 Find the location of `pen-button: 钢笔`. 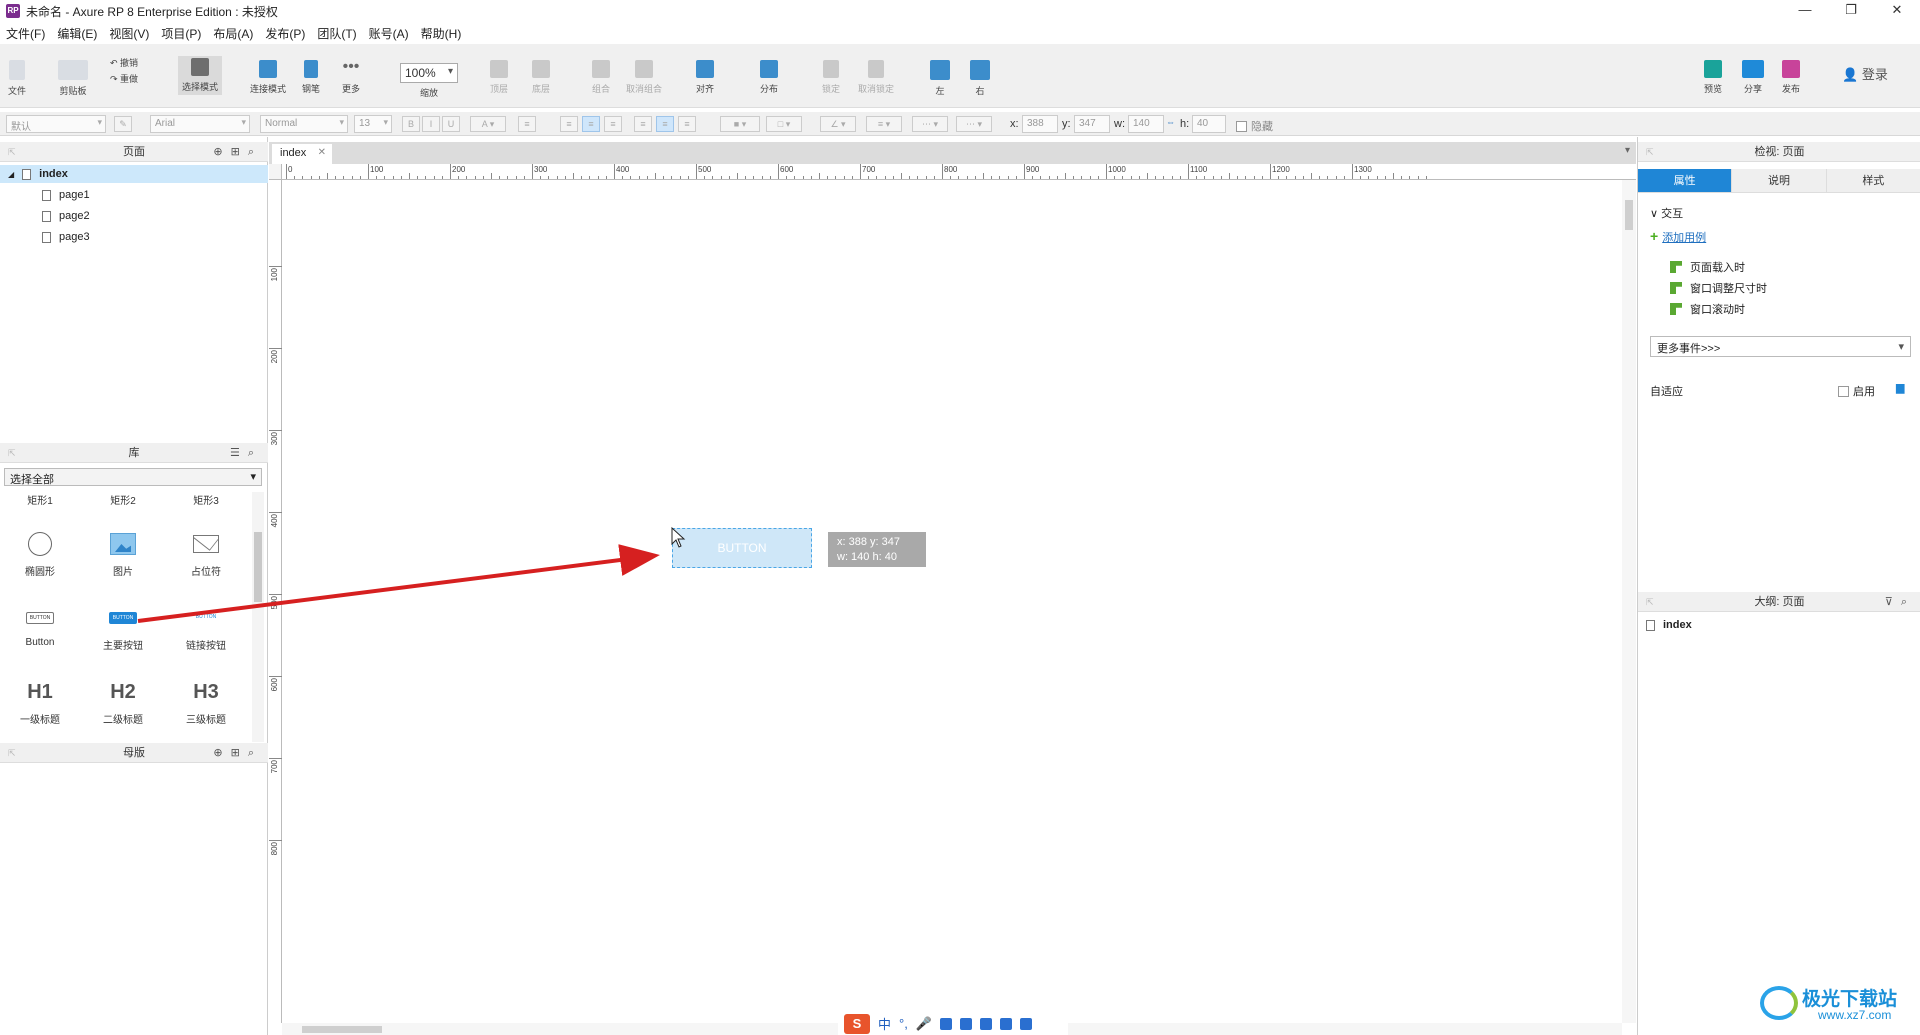

pen-button: 钢笔 is located at coordinates (311, 77).